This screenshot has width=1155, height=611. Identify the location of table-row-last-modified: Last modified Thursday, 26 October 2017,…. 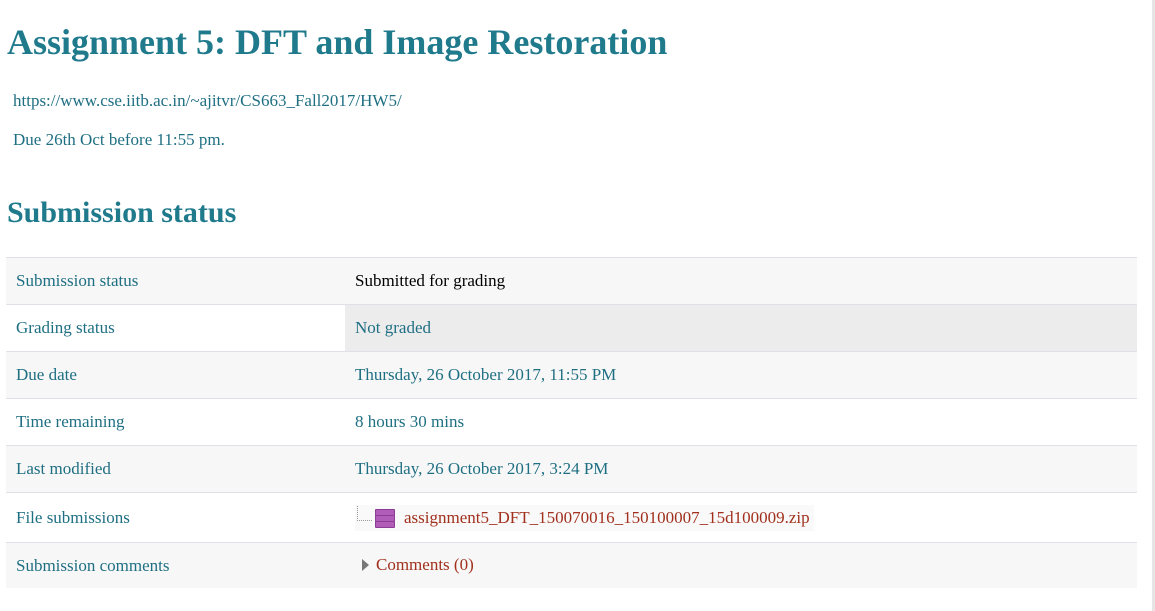
(571, 469).